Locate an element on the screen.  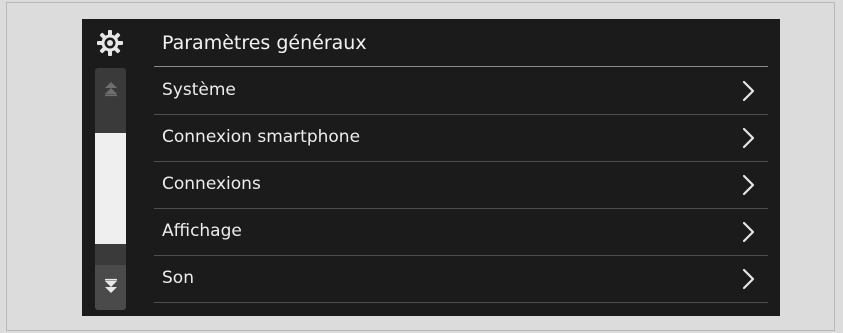
gear-icon is located at coordinates (110, 43).